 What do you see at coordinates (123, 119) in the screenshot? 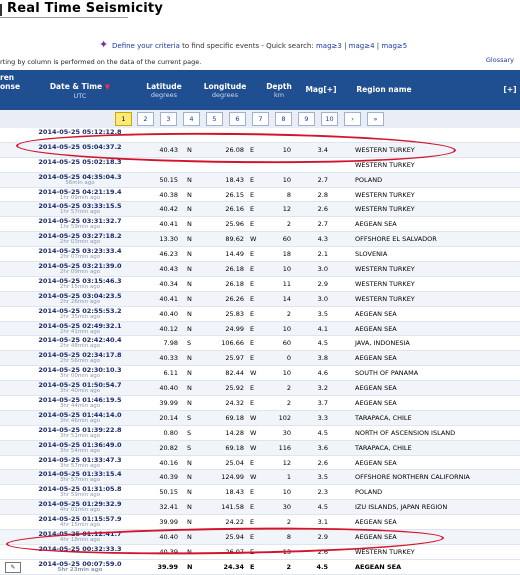
I see `page-button-1: 1` at bounding box center [123, 119].